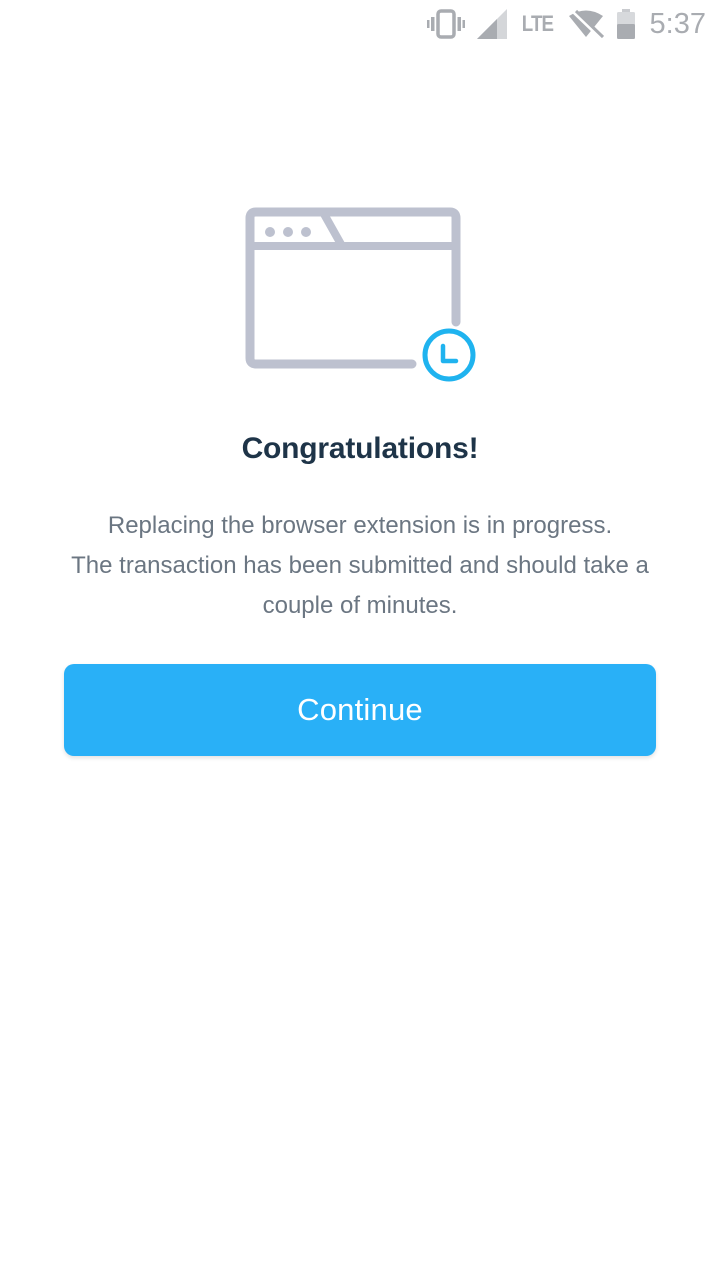 The width and height of the screenshot is (720, 1280). What do you see at coordinates (445, 24) in the screenshot?
I see `vibrate-icon` at bounding box center [445, 24].